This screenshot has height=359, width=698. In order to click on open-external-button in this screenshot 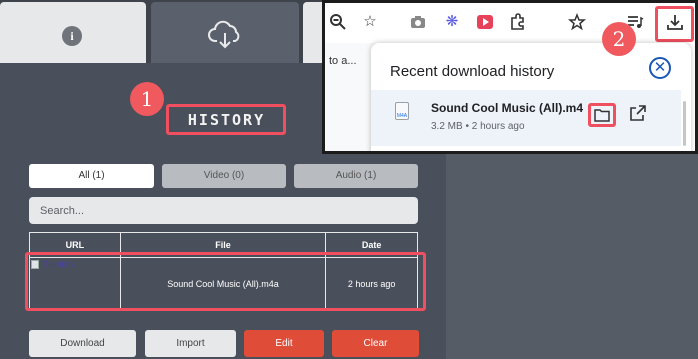, I will do `click(639, 114)`.